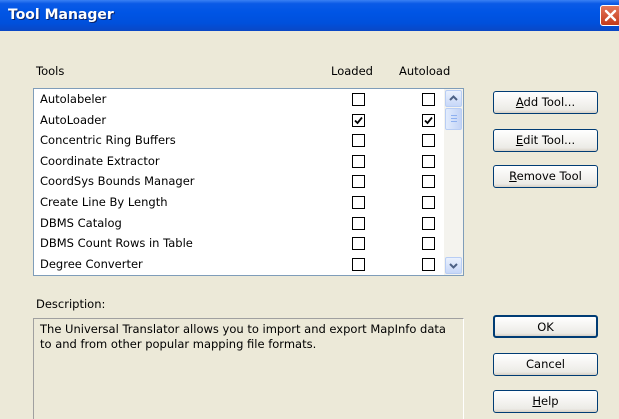  What do you see at coordinates (239, 203) in the screenshot?
I see `tool-row: Create Line By Length` at bounding box center [239, 203].